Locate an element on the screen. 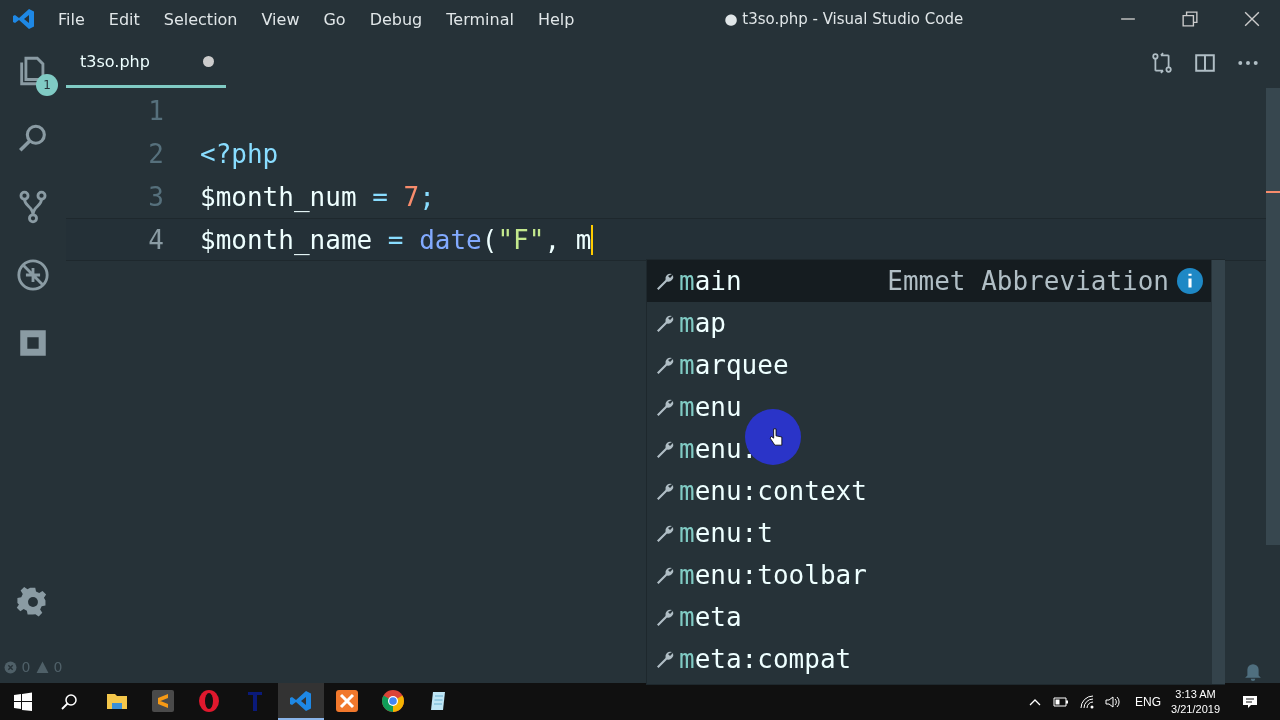 This screenshot has height=720, width=1280. line-number: 3 is located at coordinates (156, 196).